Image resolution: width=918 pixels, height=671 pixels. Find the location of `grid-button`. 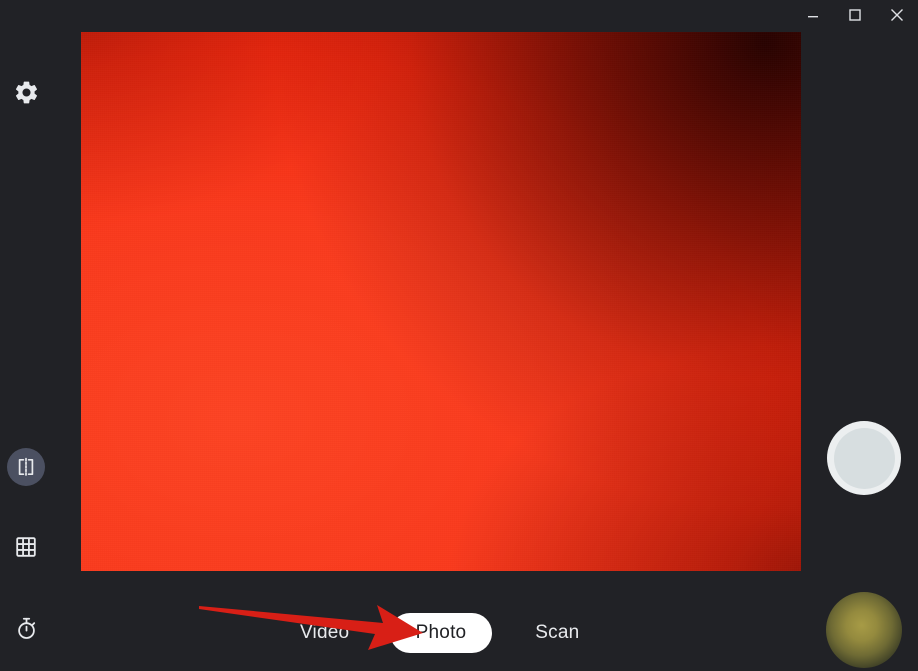

grid-button is located at coordinates (26, 547).